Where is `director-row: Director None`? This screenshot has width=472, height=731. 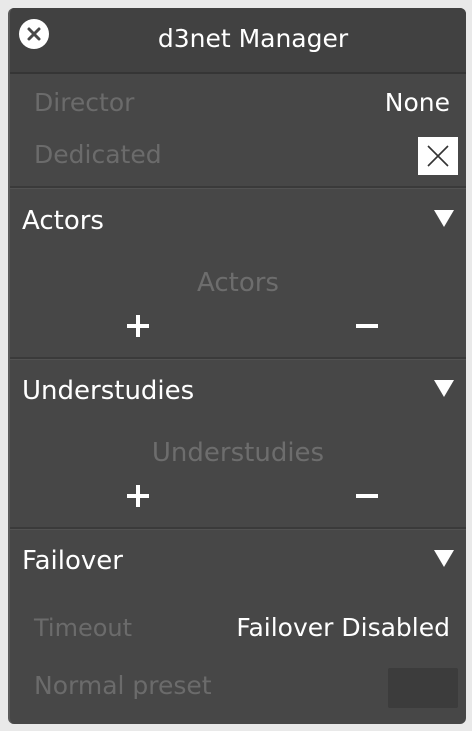 director-row: Director None is located at coordinates (238, 103).